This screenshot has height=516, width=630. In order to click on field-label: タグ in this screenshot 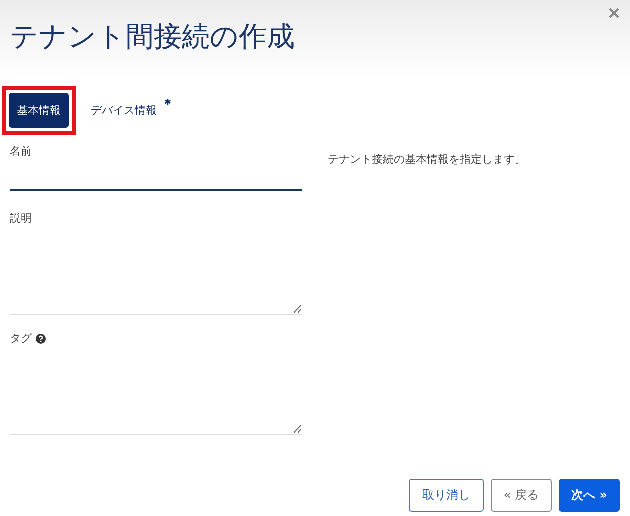, I will do `click(21, 338)`.